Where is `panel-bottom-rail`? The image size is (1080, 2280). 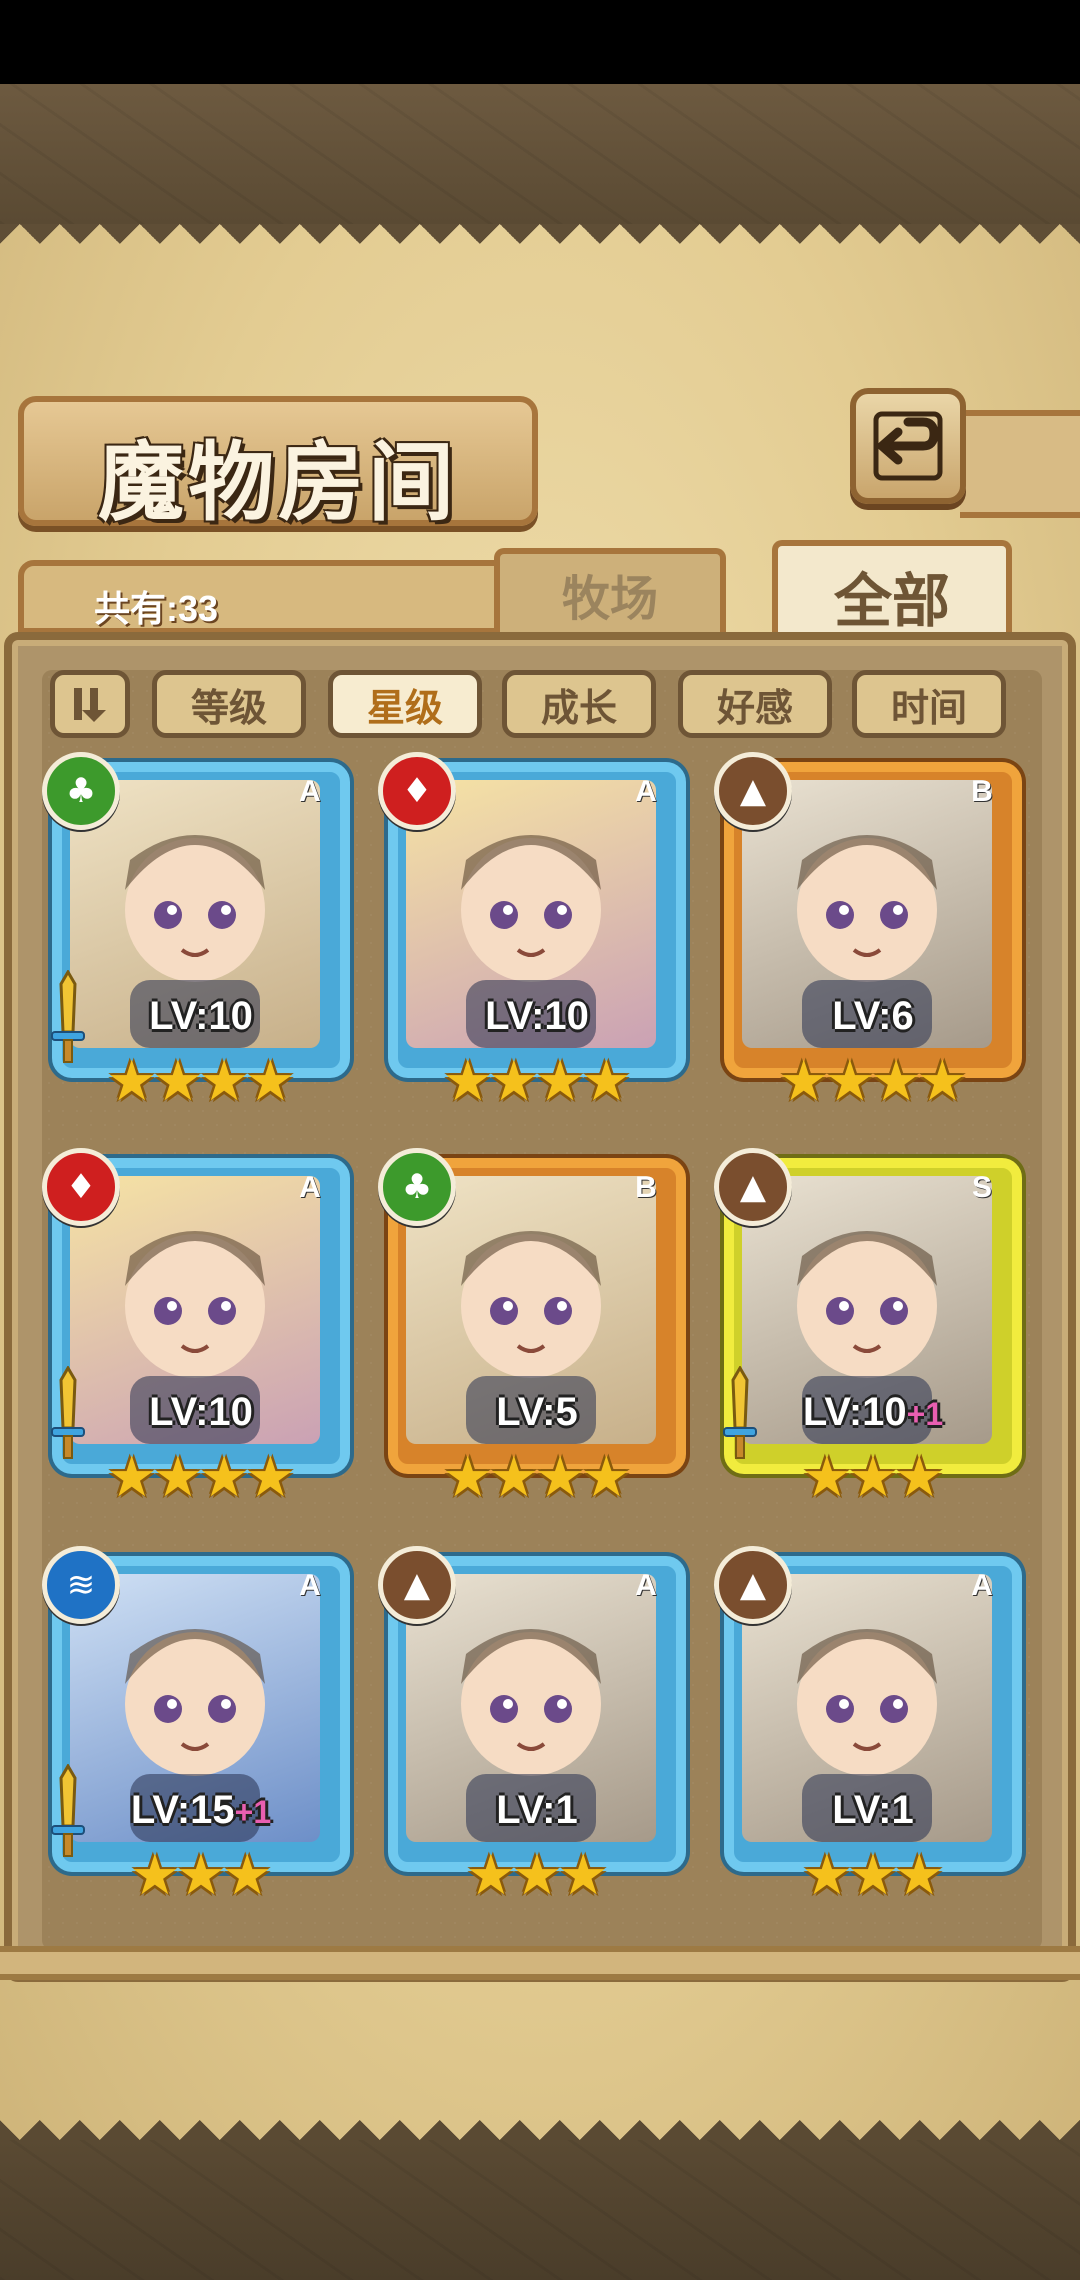 panel-bottom-rail is located at coordinates (540, 1963).